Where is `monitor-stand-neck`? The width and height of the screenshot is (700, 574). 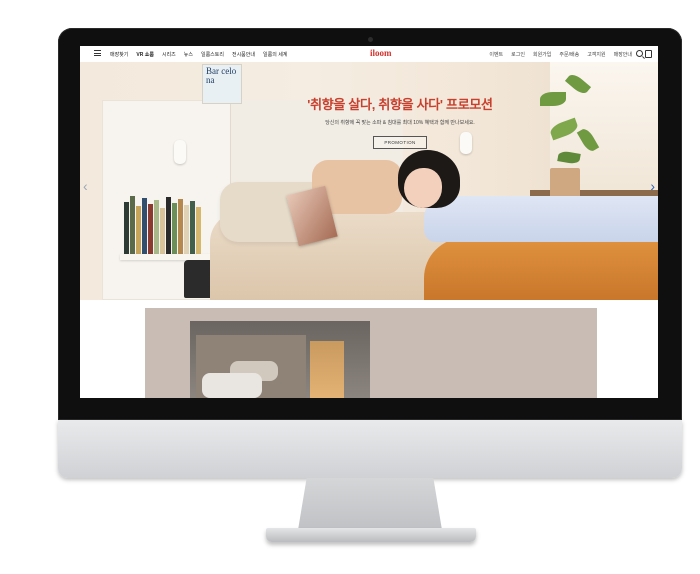
monitor-stand-neck is located at coordinates (370, 504).